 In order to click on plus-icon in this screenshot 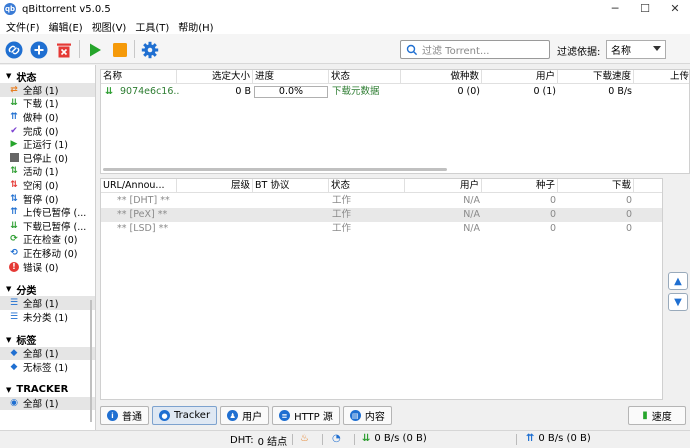, I will do `click(38, 49)`.